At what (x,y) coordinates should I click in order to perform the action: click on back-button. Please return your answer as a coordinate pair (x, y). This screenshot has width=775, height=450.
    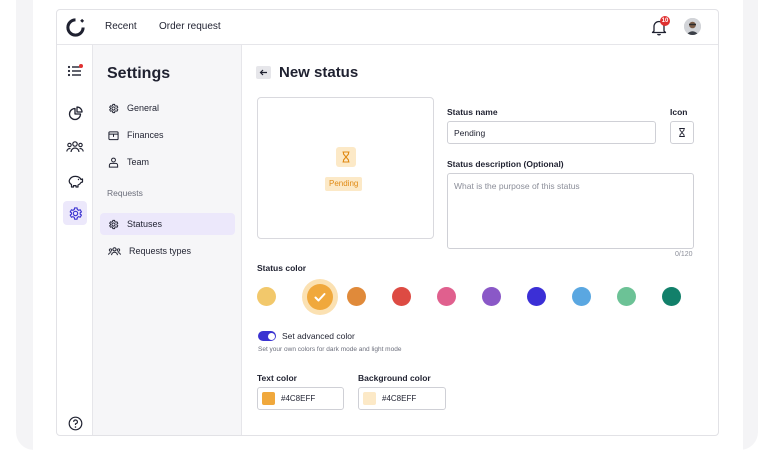
    Looking at the image, I should click on (263, 72).